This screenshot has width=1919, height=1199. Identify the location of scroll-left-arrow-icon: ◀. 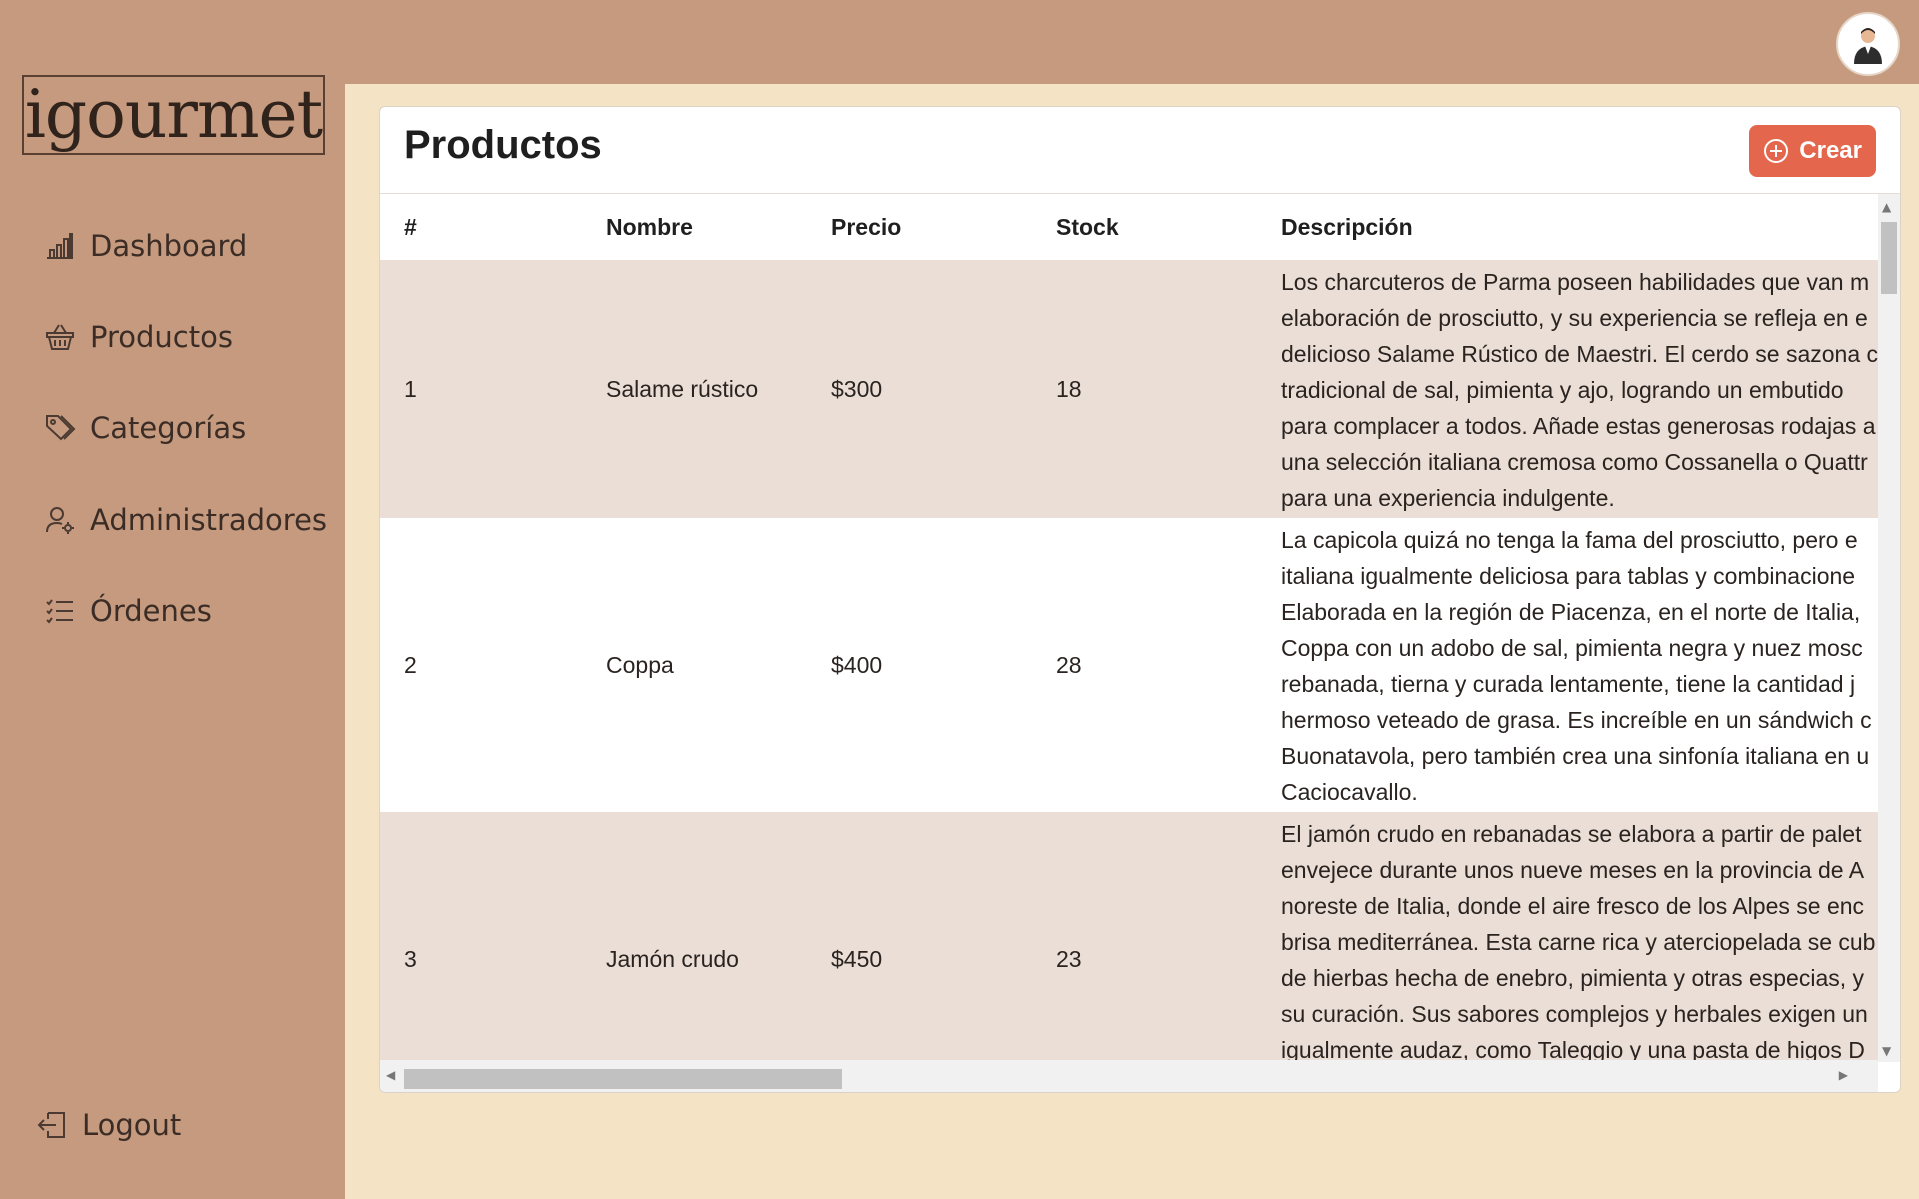
(390, 1075).